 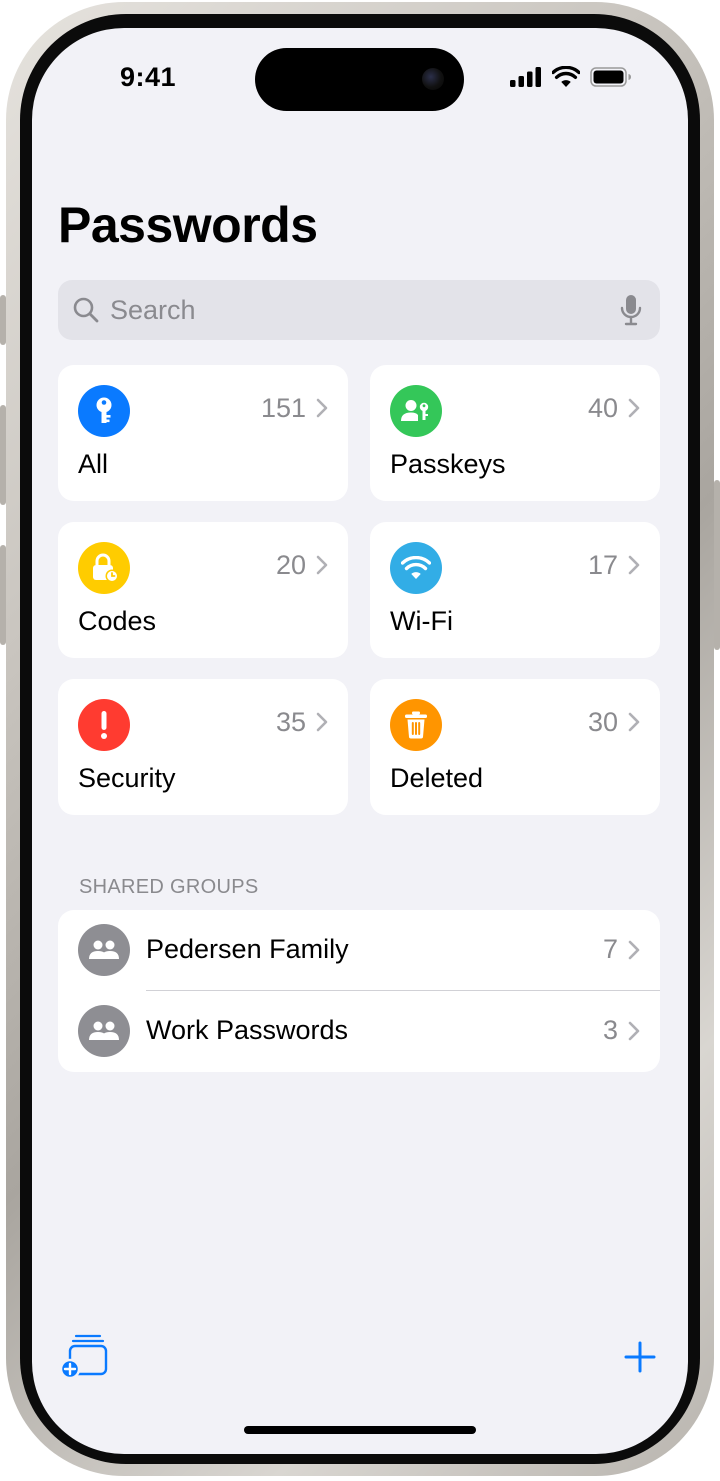 What do you see at coordinates (416, 725) in the screenshot?
I see `trash-icon` at bounding box center [416, 725].